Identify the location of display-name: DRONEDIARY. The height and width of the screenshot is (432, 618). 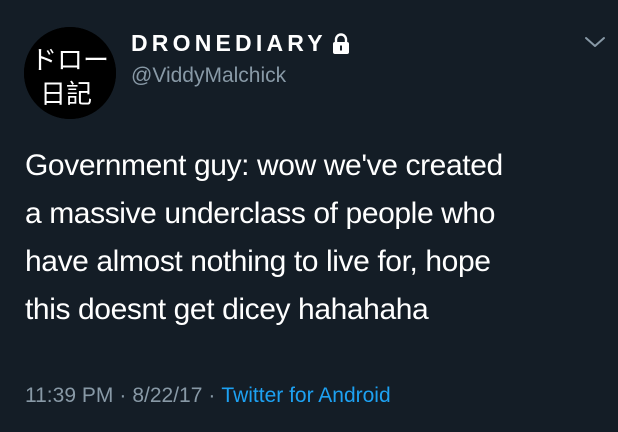
(241, 43).